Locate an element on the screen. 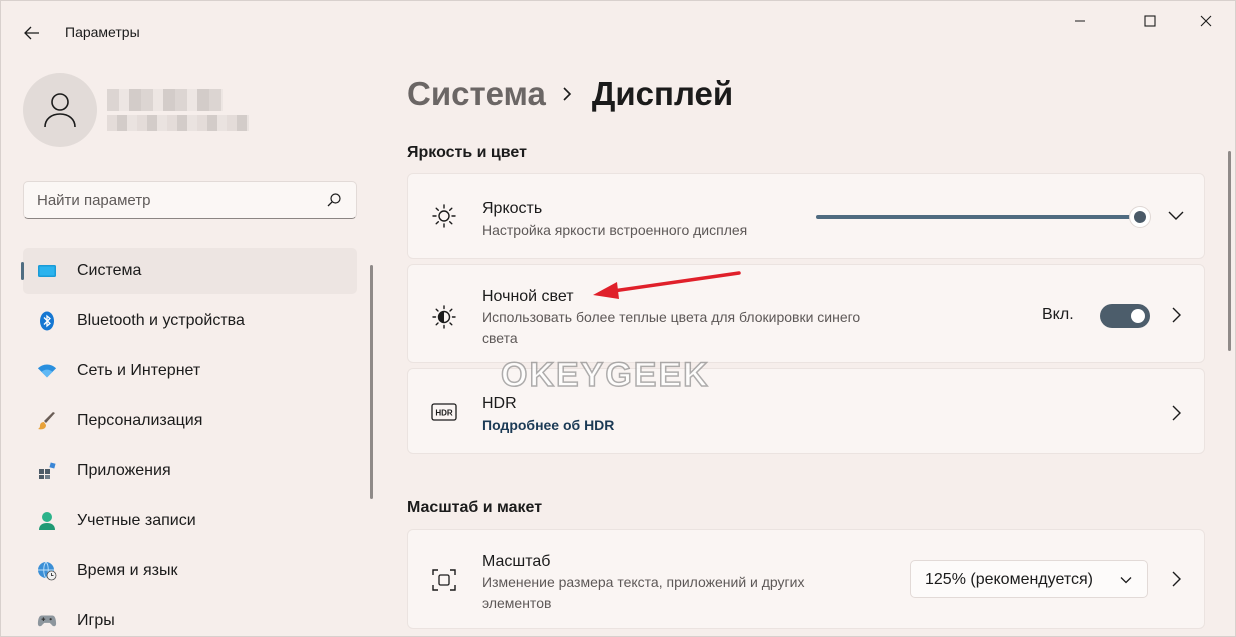 The height and width of the screenshot is (637, 1236). night-light-toggle is located at coordinates (1125, 316).